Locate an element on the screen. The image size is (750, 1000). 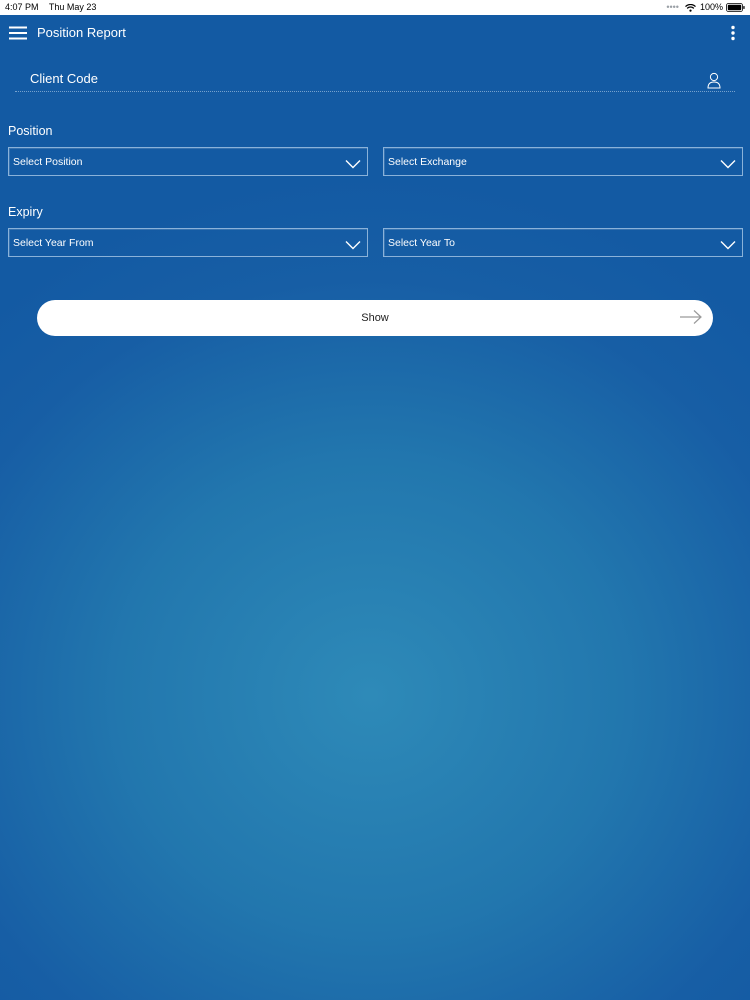
show-button-label: Show is located at coordinates (375, 318).